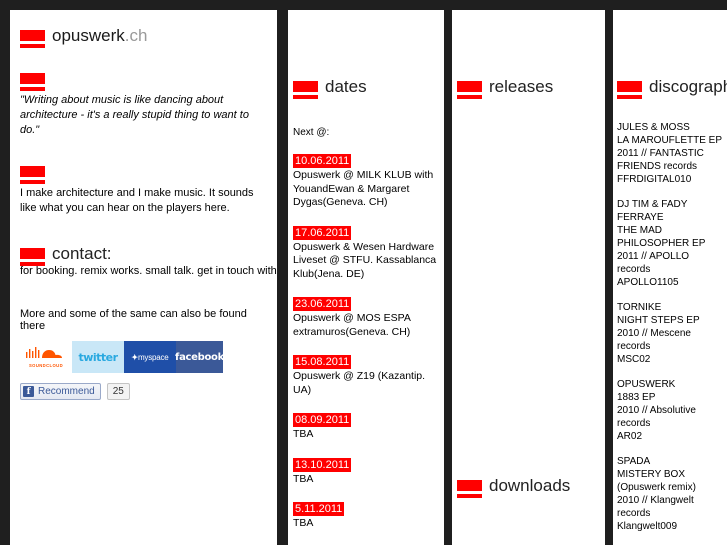  What do you see at coordinates (346, 86) in the screenshot?
I see `dates-heading-label: dates` at bounding box center [346, 86].